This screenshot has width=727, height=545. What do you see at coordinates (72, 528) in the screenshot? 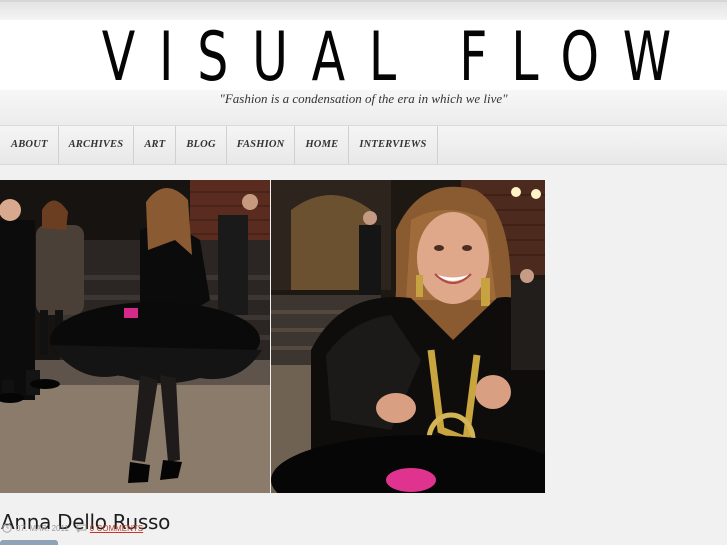
I see `post-meta: 07. MAR. 2011 0 COMMENTS` at bounding box center [72, 528].